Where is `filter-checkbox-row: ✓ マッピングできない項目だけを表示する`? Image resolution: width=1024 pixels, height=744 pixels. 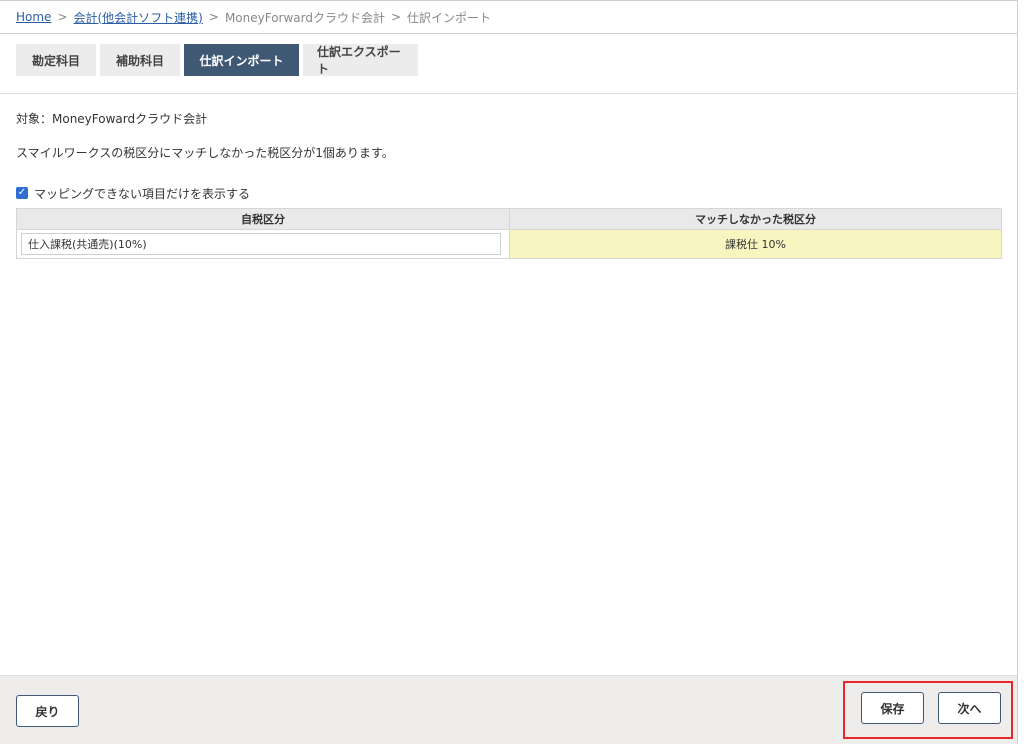
filter-checkbox-row: ✓ マッピングできない項目だけを表示する is located at coordinates (508, 193).